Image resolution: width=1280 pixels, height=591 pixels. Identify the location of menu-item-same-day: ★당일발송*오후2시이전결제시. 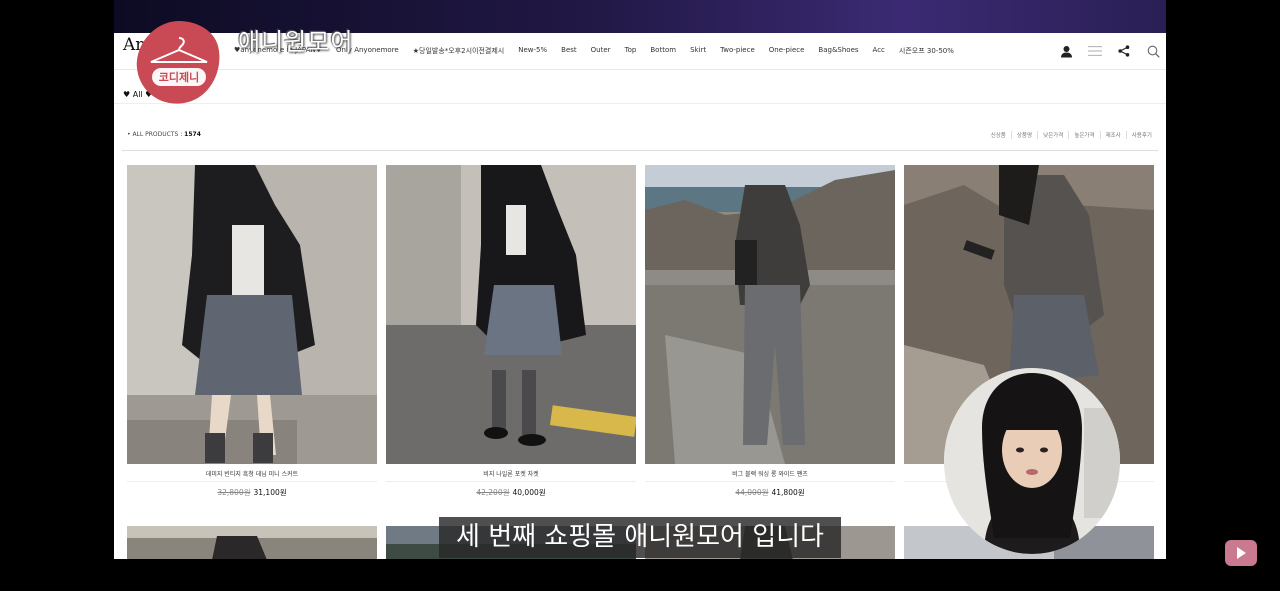
(459, 51).